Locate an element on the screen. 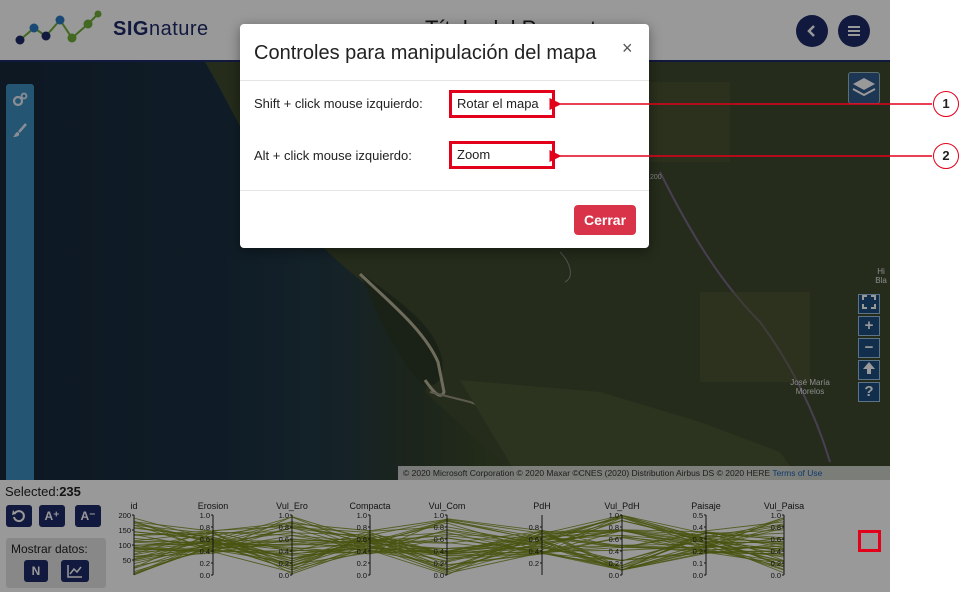  callout-1: 1 is located at coordinates (946, 104).